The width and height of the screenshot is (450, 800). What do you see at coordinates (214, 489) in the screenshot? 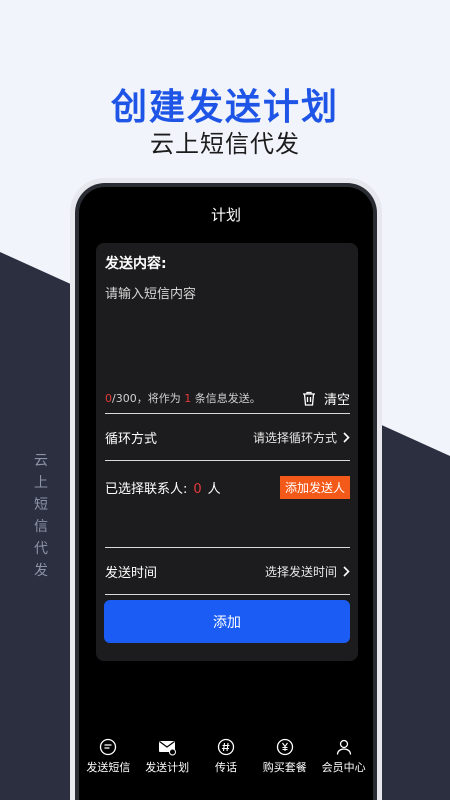
I see `contacts-unit: 人` at bounding box center [214, 489].